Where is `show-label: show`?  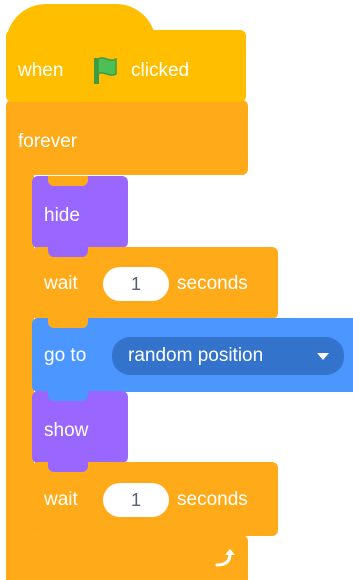
show-label: show is located at coordinates (66, 430).